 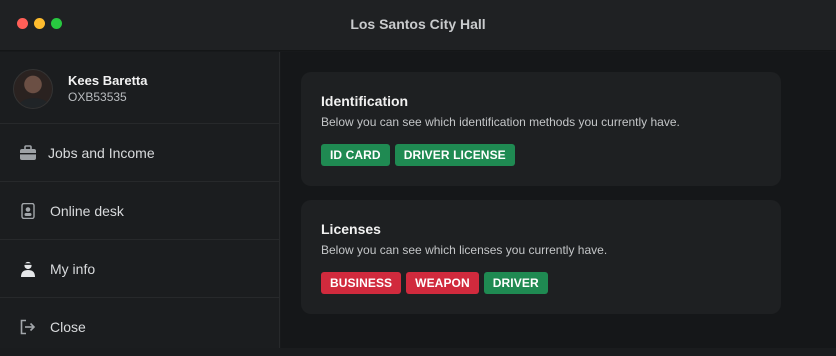 I want to click on badge-weapon: WEAPON, so click(x=442, y=283).